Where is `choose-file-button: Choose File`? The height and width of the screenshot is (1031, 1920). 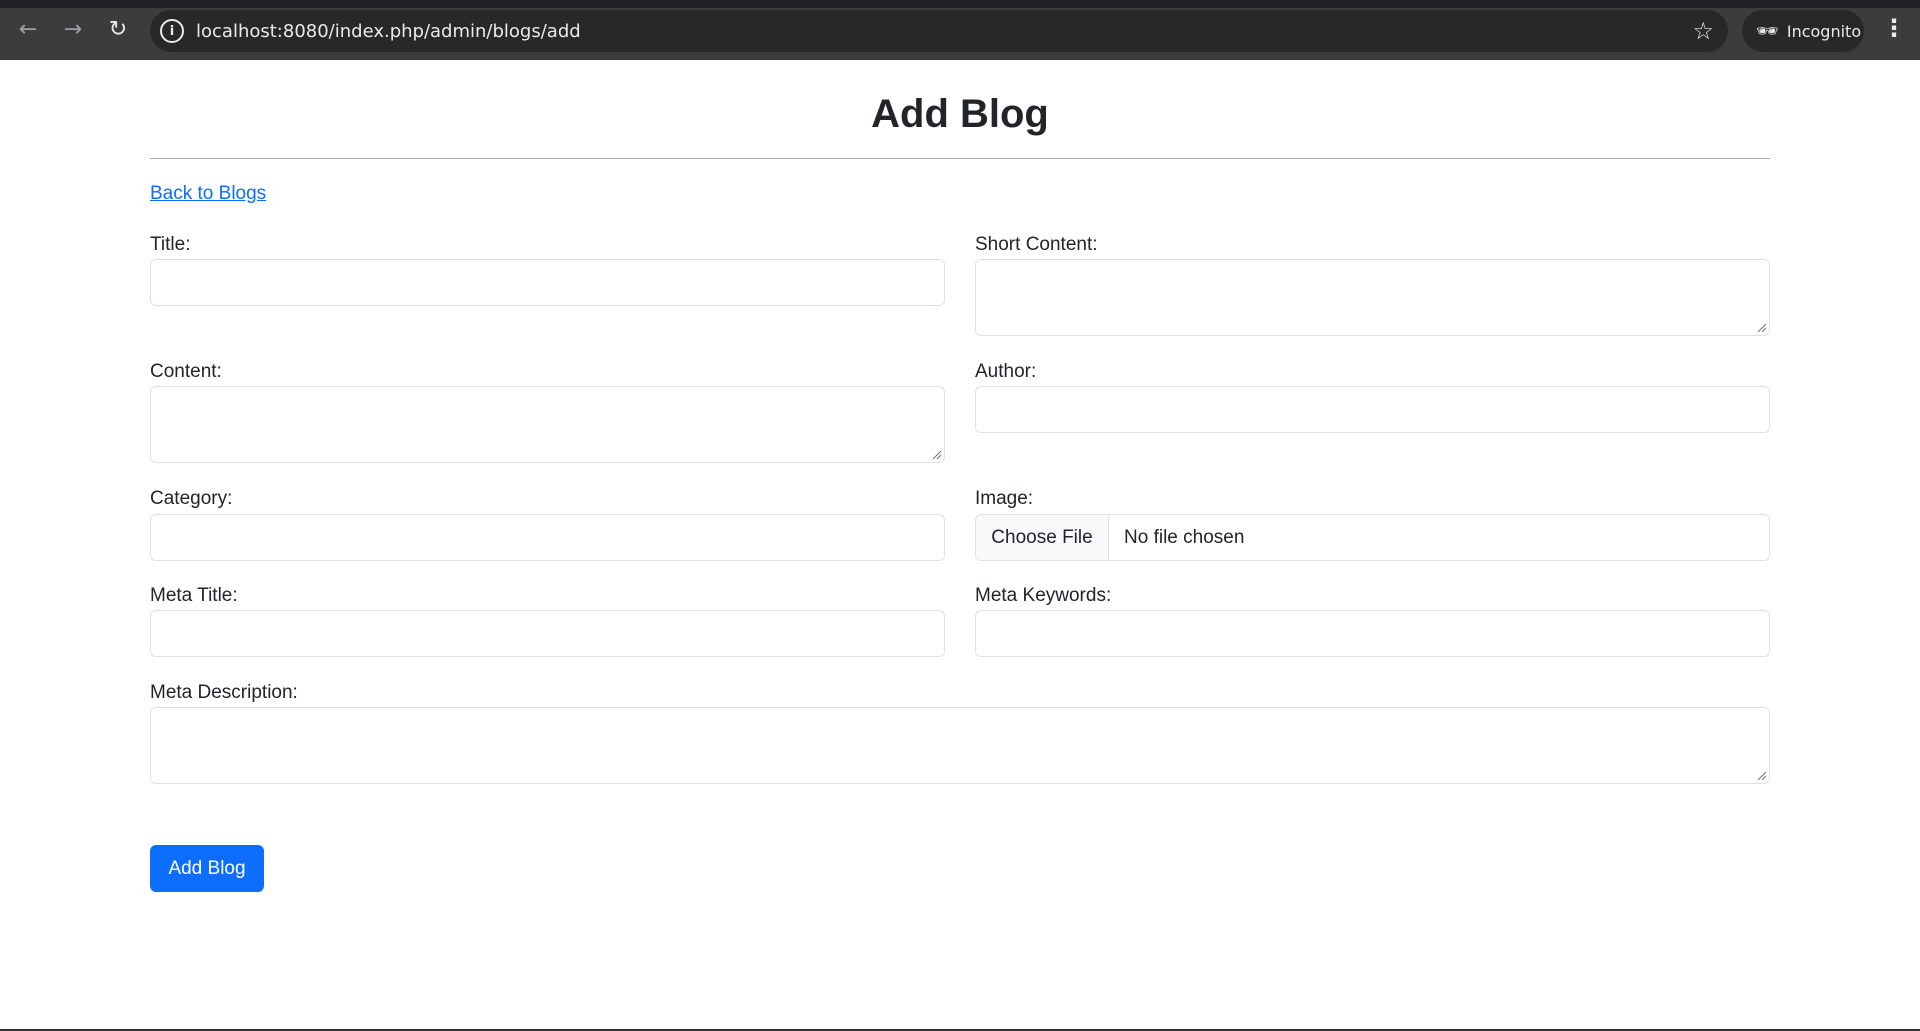 choose-file-button: Choose File is located at coordinates (1042, 537).